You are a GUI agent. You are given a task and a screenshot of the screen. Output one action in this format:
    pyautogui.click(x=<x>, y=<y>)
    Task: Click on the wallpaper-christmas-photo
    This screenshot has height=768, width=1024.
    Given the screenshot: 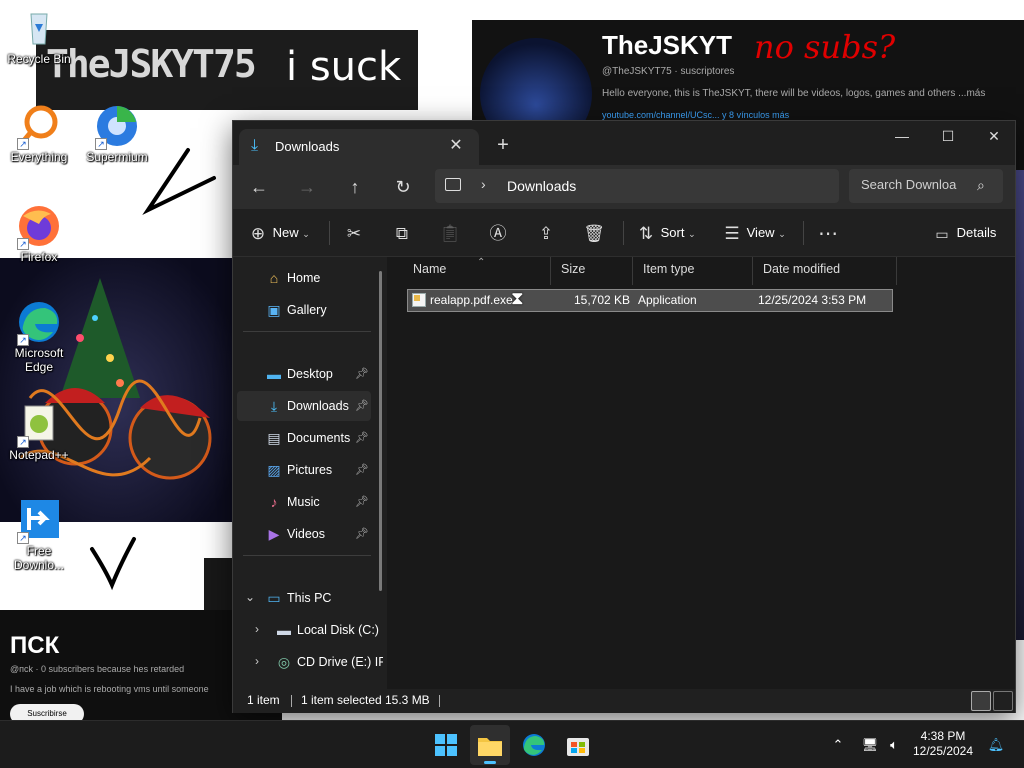 What is the action you would take?
    pyautogui.click(x=116, y=390)
    